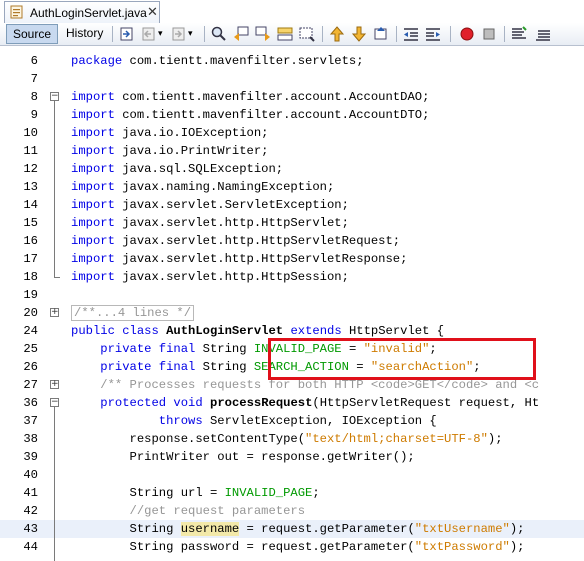 The image size is (584, 561). Describe the element at coordinates (160, 34) in the screenshot. I see `back-dropdown-icon: ▾` at that location.